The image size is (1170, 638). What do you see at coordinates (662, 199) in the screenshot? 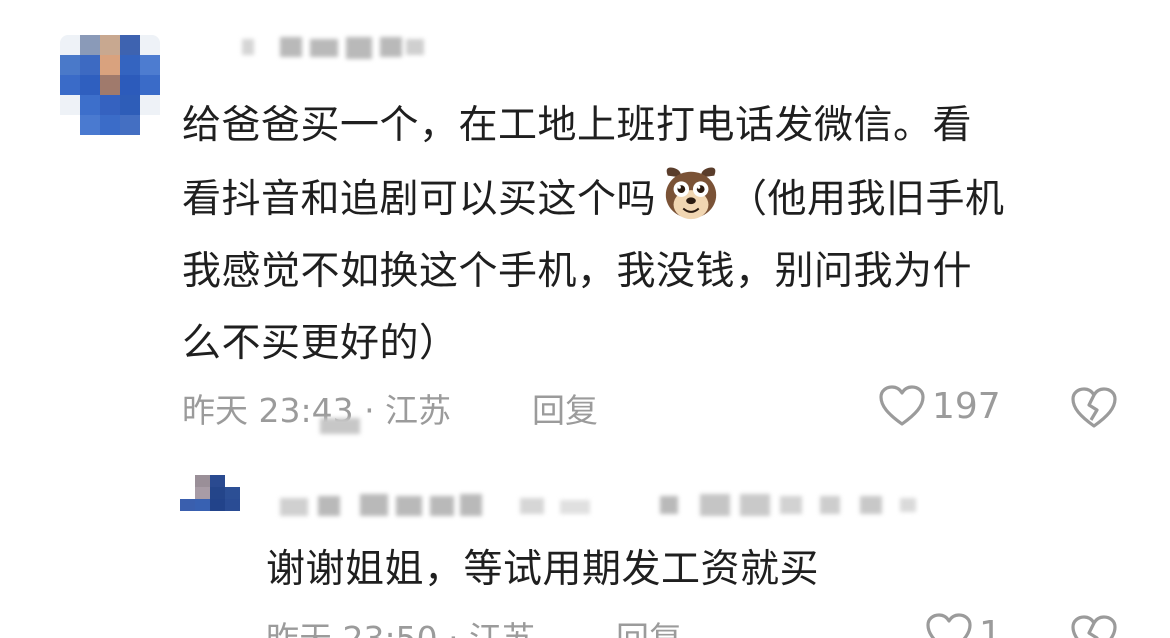
I see `comment-line: 看抖音和追剧可以买这个吗 （他用我旧手机` at bounding box center [662, 199].